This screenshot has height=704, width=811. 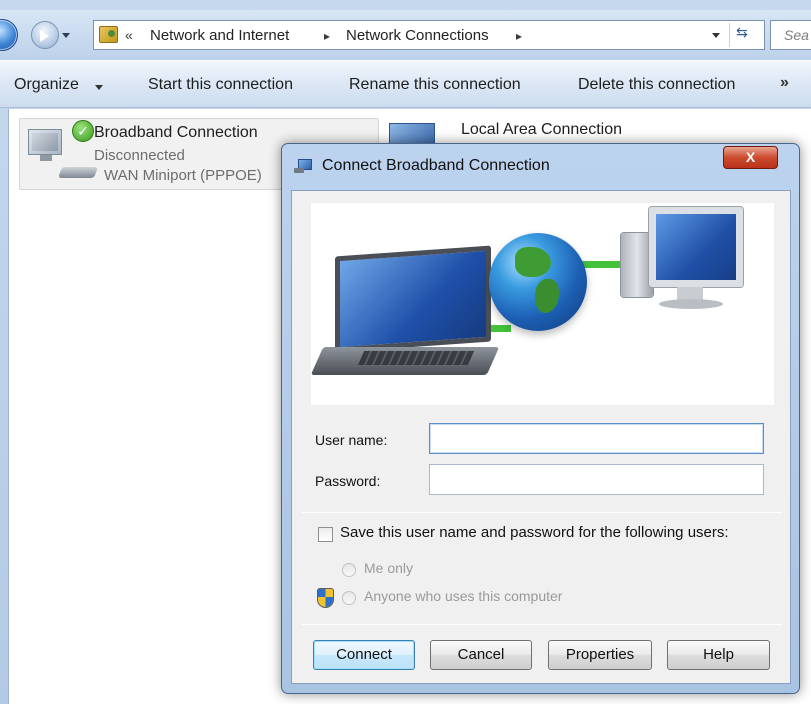 What do you see at coordinates (541, 130) in the screenshot?
I see `connection-item-local-area: Local Area Connection` at bounding box center [541, 130].